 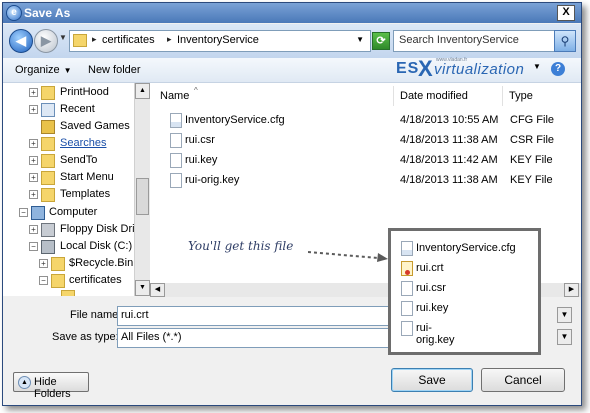 I want to click on file-row: rui.key 4/18/2013 11:42 AM KEY File, so click(x=365, y=161).